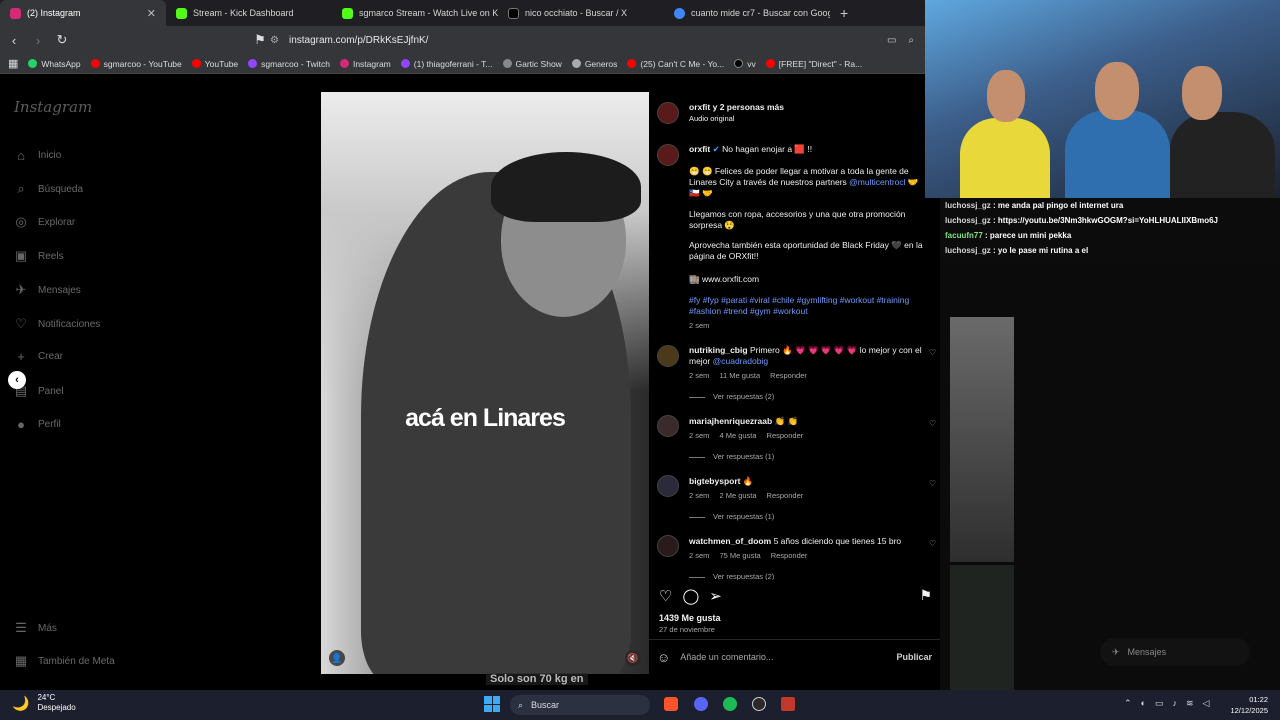  What do you see at coordinates (13, 63) in the screenshot?
I see `apps-icon: ▦` at bounding box center [13, 63].